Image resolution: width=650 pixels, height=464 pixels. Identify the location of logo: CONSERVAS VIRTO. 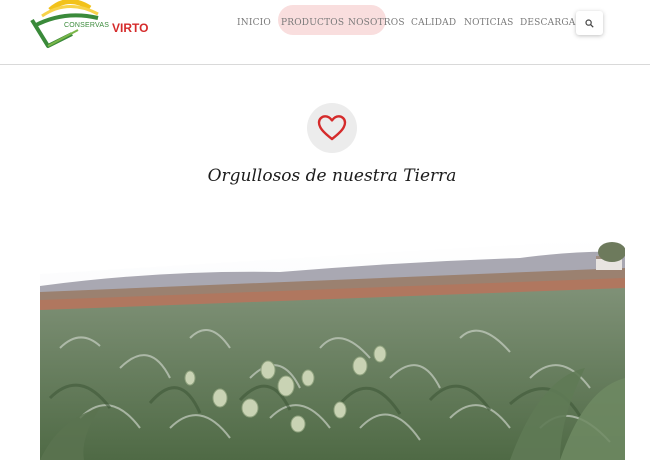
(88, 28).